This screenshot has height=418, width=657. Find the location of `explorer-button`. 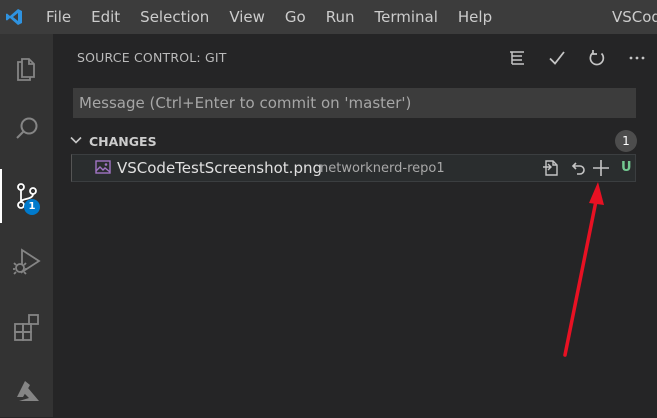

explorer-button is located at coordinates (26, 67).